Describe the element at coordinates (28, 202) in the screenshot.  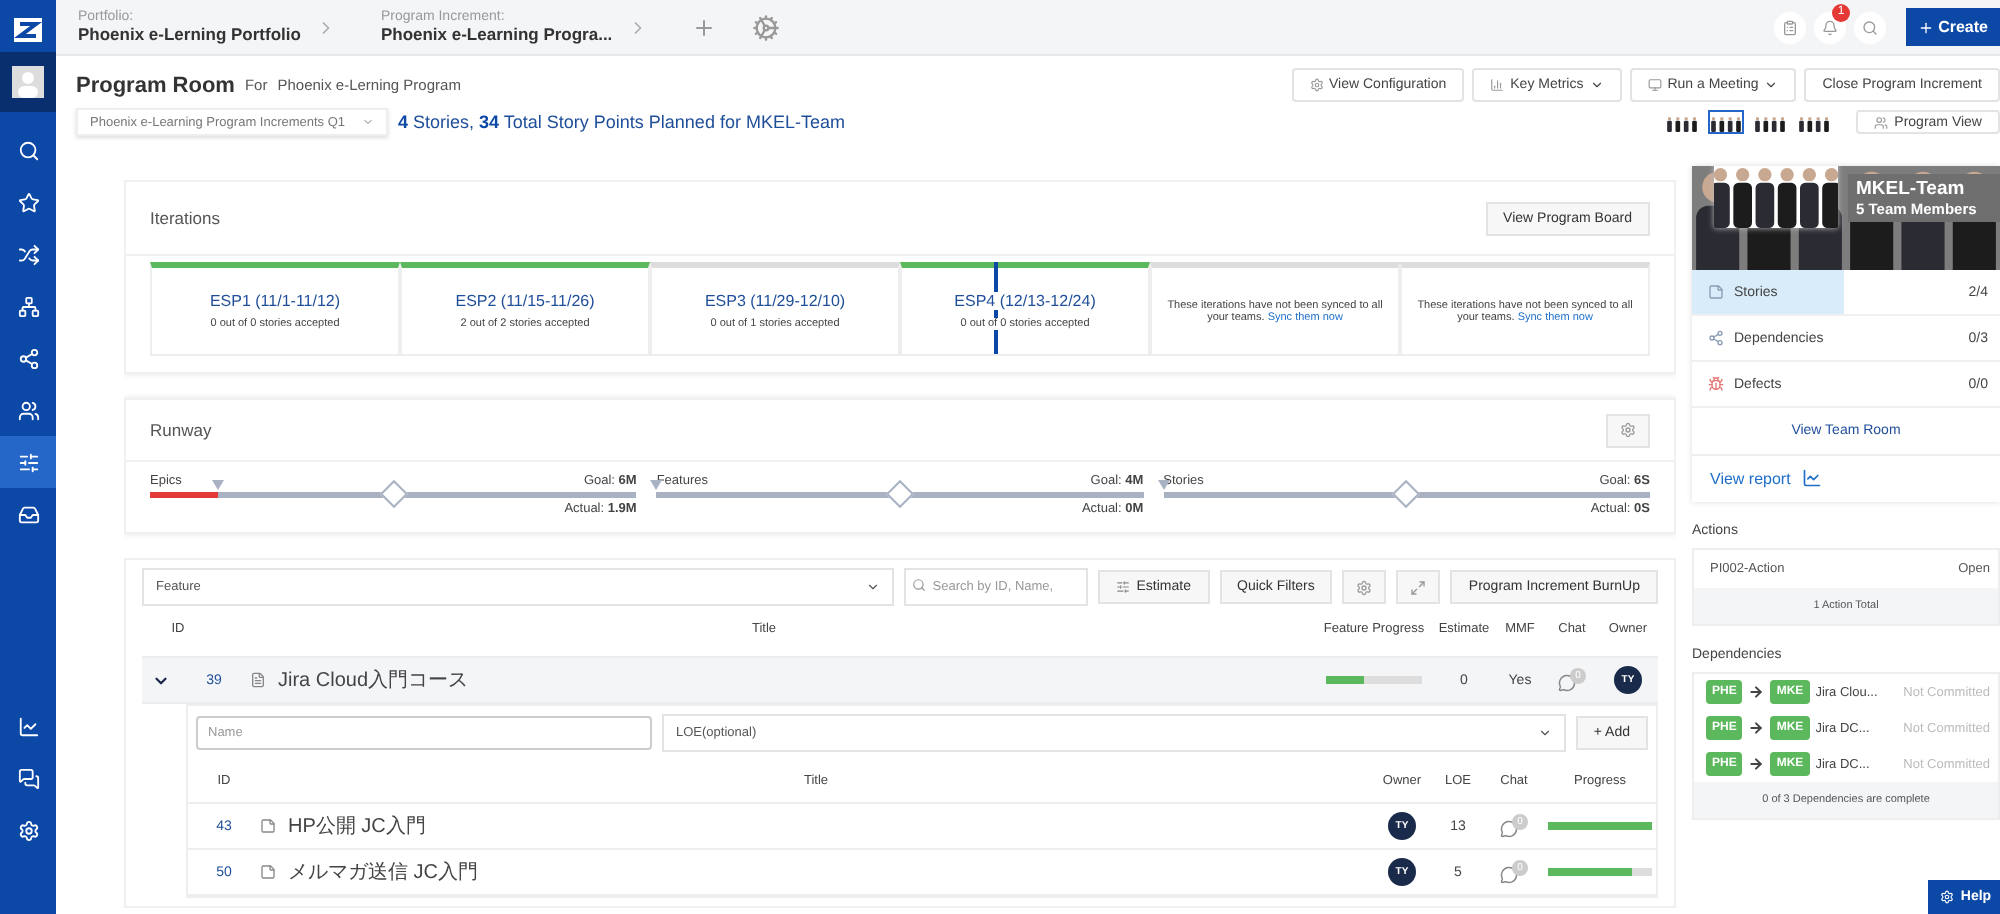
I see `star-icon` at that location.